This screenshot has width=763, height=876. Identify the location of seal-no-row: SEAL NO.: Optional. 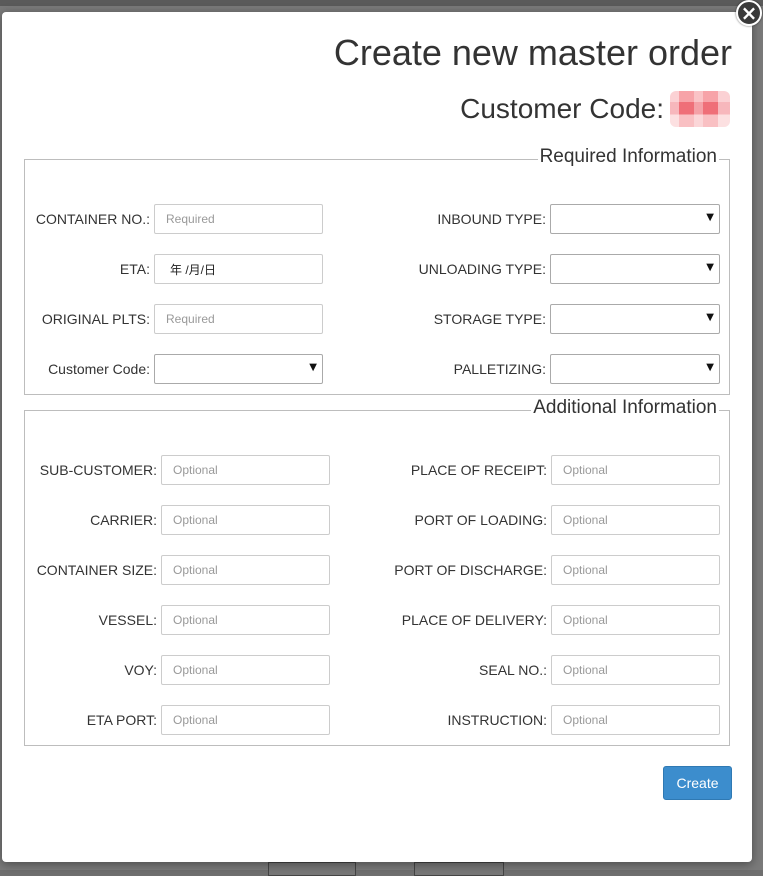
(527, 670).